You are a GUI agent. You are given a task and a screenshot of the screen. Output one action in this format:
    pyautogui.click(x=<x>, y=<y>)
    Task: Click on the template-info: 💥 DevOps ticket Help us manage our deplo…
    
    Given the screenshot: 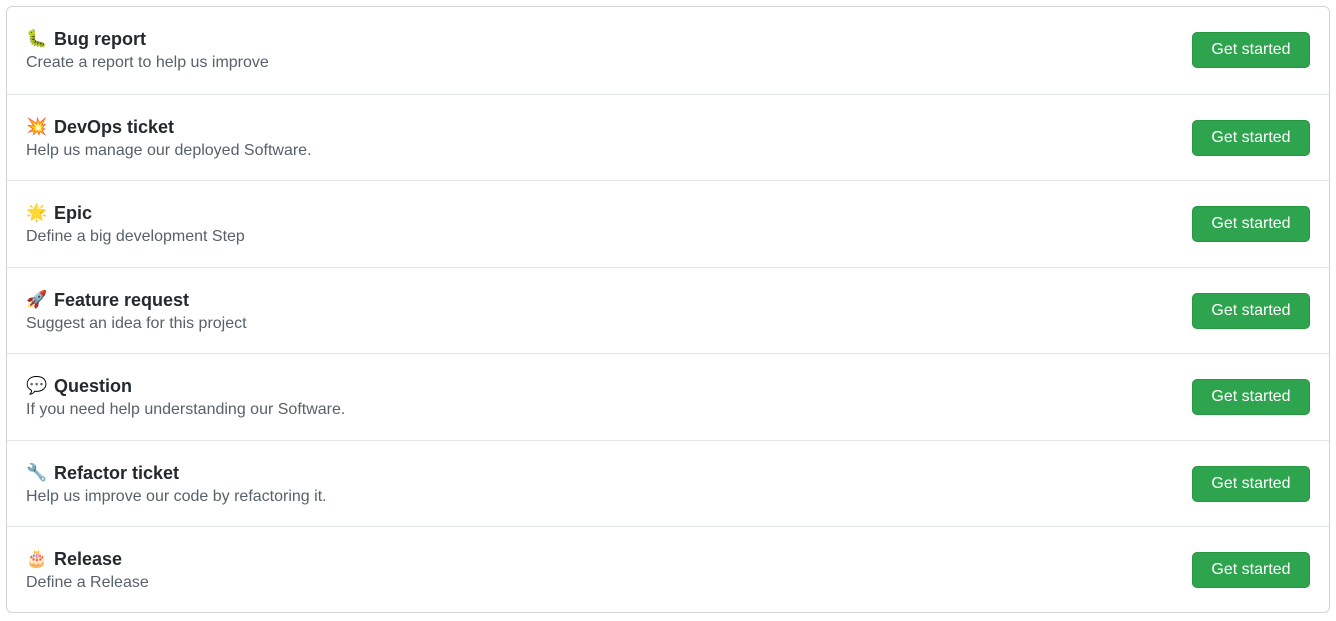 What is the action you would take?
    pyautogui.click(x=169, y=138)
    